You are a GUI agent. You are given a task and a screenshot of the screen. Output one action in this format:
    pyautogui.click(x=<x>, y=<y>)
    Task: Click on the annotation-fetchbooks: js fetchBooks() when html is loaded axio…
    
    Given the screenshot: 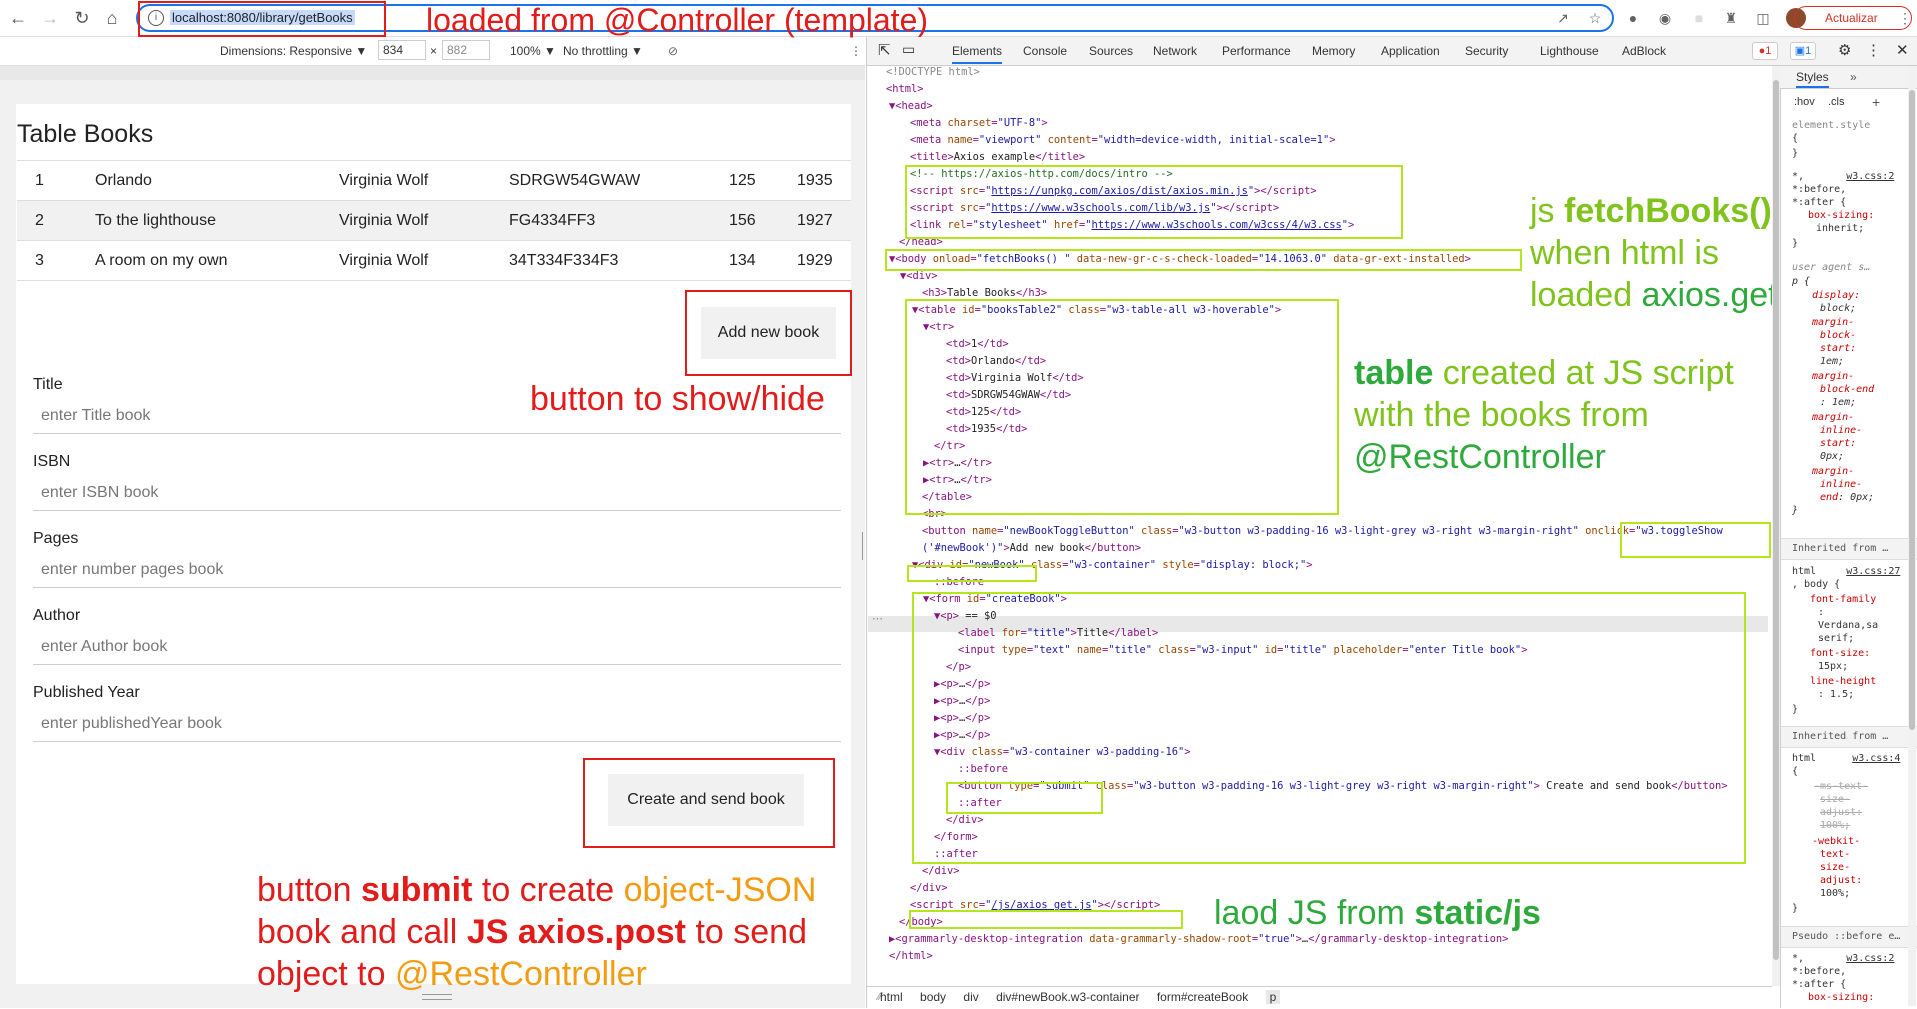 What is the action you would take?
    pyautogui.click(x=1654, y=253)
    